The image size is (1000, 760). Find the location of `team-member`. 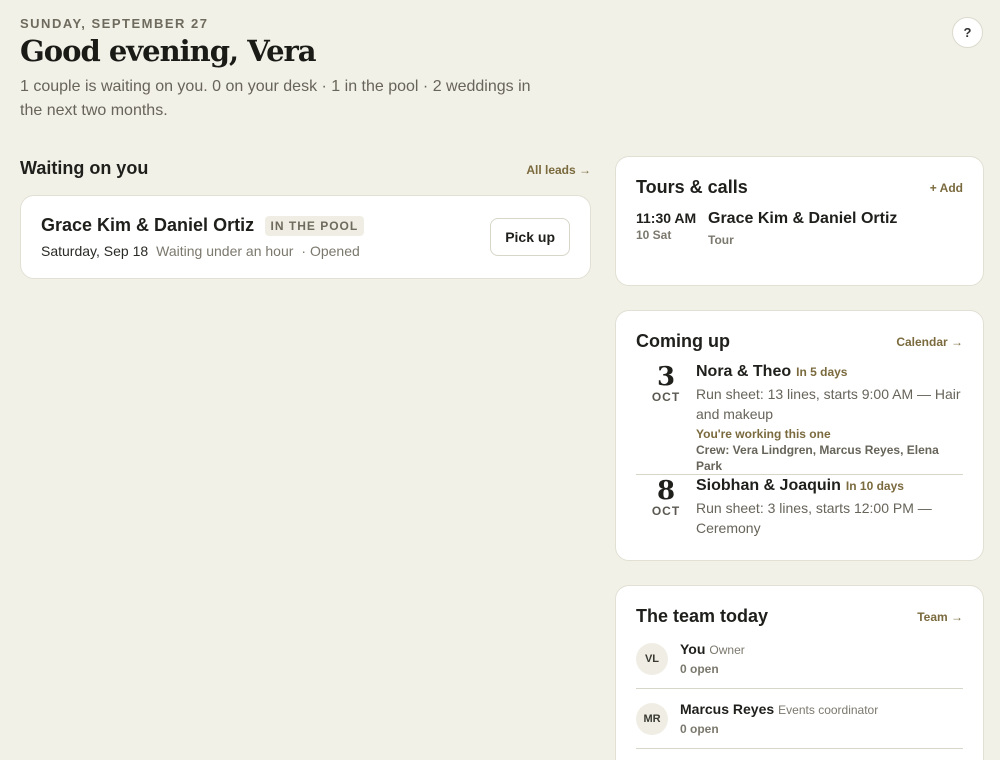

team-member is located at coordinates (799, 754).